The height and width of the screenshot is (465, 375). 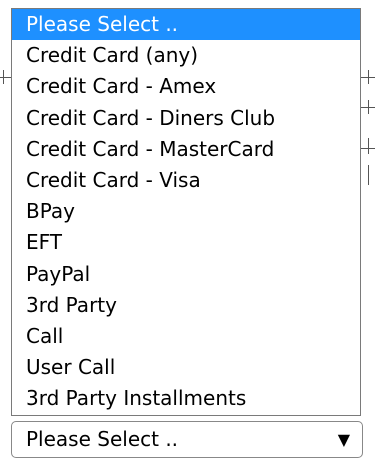 I want to click on option-credit-card-diners-club: Credit Card - Diners Club, so click(x=186, y=118).